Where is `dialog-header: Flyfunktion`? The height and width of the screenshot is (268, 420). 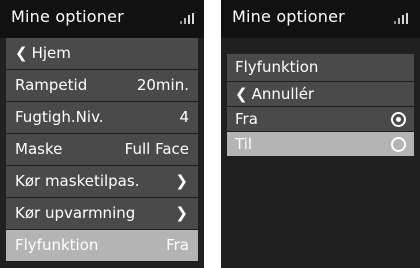
dialog-header: Flyfunktion is located at coordinates (320, 68).